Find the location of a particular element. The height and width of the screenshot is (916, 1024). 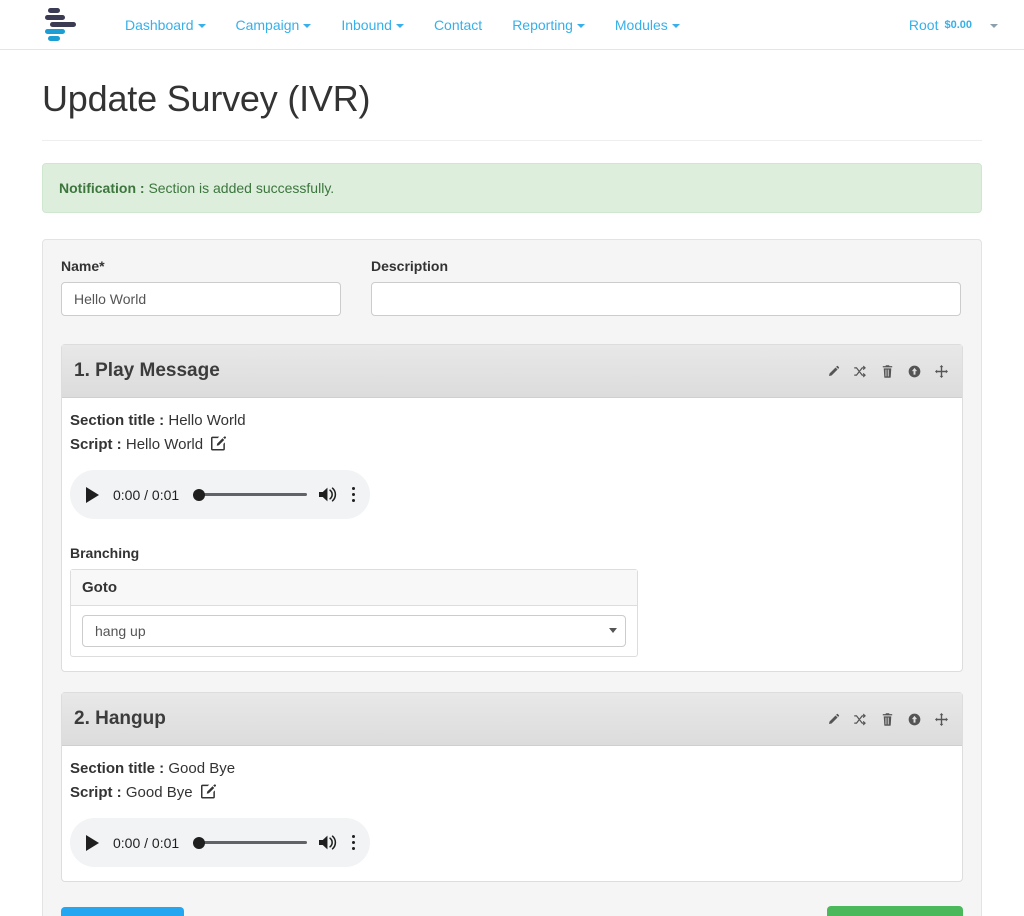

nav-item-modules: Modules is located at coordinates (647, 25).